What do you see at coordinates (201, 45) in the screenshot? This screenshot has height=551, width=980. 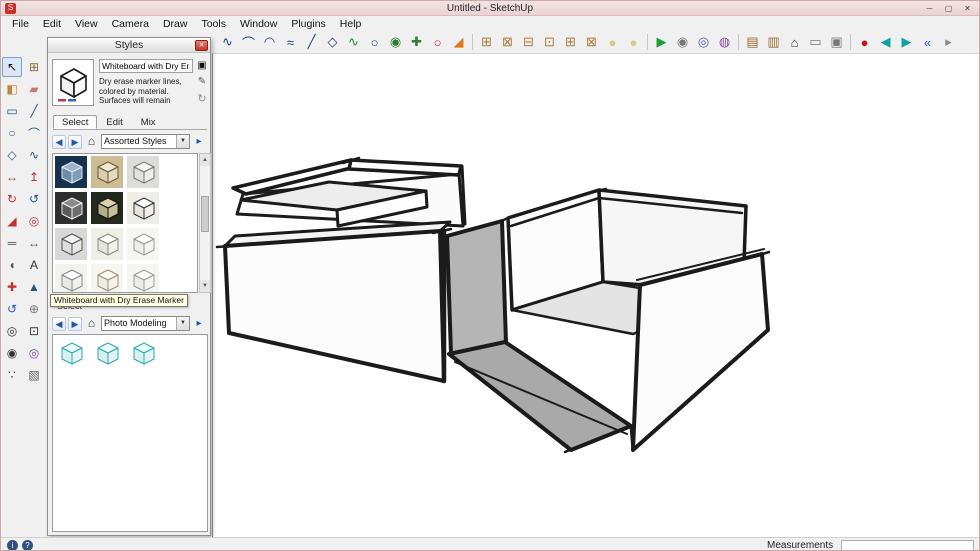 I see `panel-close-button: ✕` at bounding box center [201, 45].